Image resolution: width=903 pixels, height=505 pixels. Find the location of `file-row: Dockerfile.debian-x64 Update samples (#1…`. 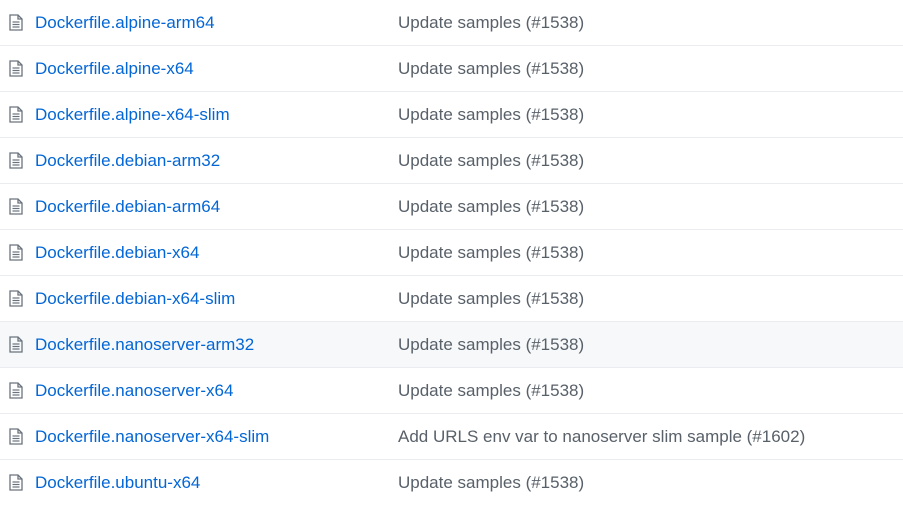

file-row: Dockerfile.debian-x64 Update samples (#1… is located at coordinates (451, 252).